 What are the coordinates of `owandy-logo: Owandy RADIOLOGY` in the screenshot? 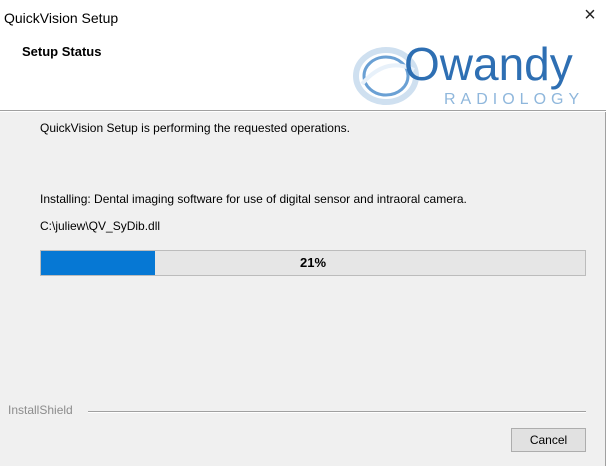 It's located at (468, 73).